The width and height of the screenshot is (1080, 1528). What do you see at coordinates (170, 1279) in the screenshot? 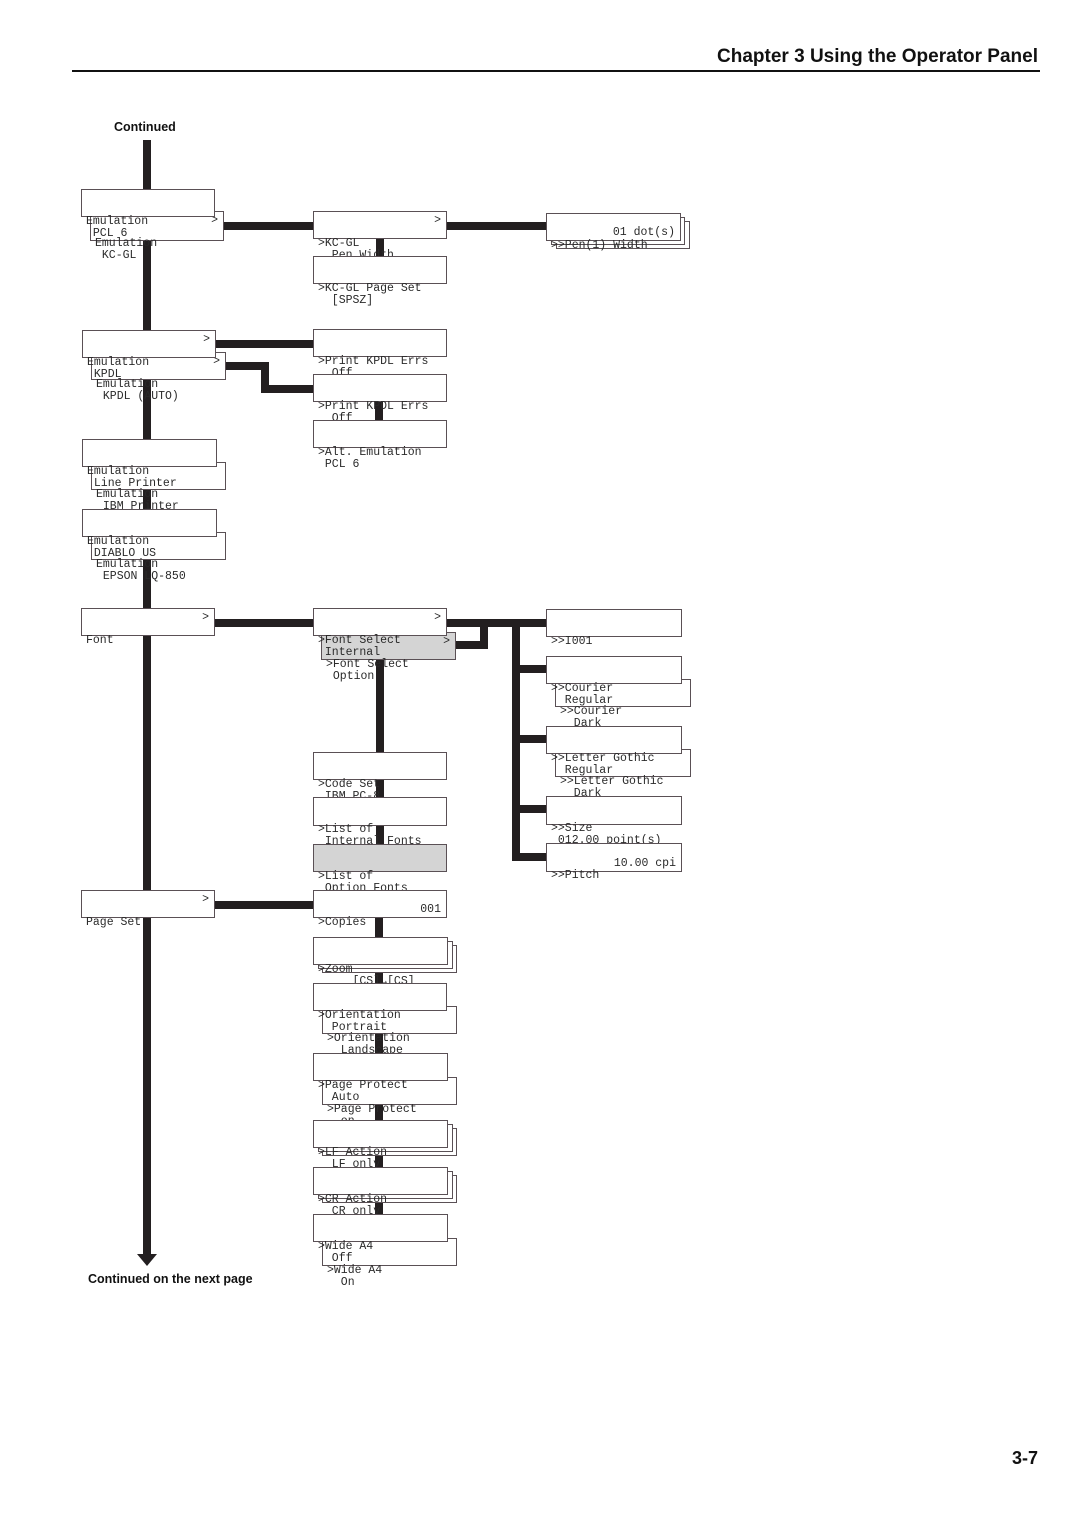
I see `continued-next-label: Continued on the next page` at bounding box center [170, 1279].